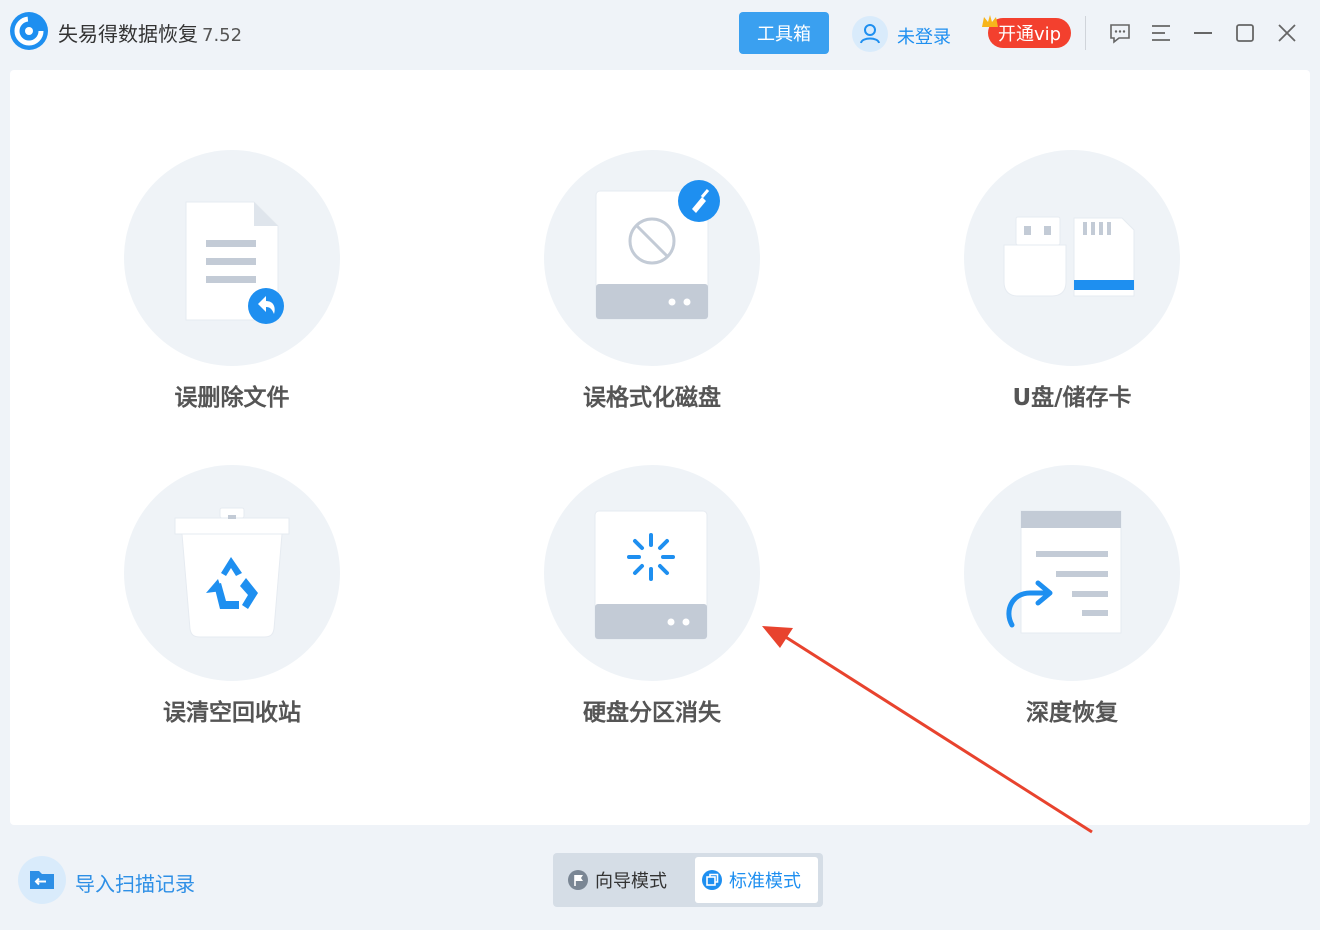  What do you see at coordinates (1064, 572) in the screenshot?
I see `deep-recovery-icon` at bounding box center [1064, 572].